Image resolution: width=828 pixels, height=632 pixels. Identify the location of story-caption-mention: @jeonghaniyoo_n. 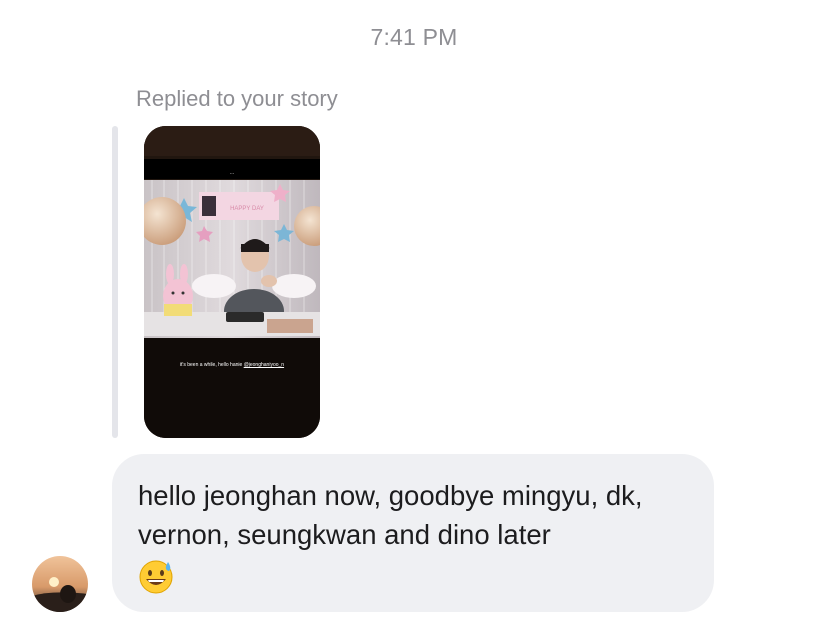
(264, 365).